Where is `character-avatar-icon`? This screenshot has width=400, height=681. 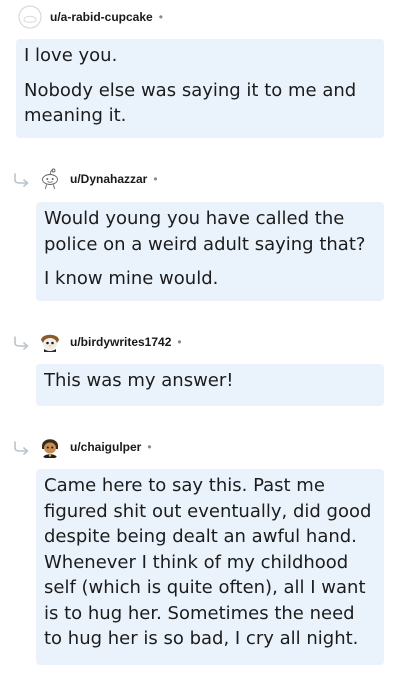 character-avatar-icon is located at coordinates (50, 447).